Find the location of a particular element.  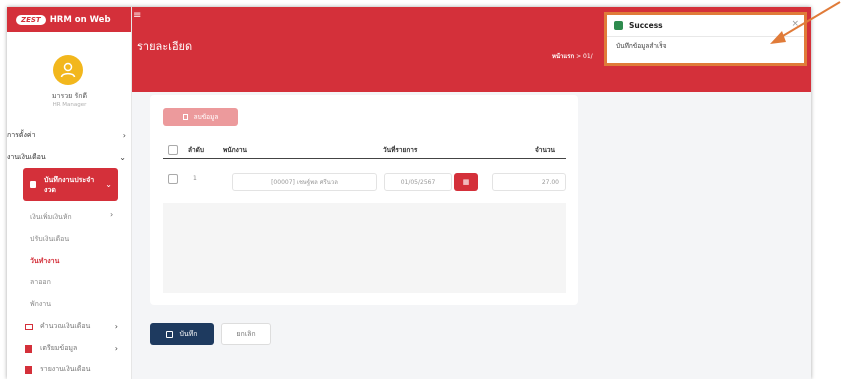

sidebar-subitem-resign: ลาออก is located at coordinates (40, 282).